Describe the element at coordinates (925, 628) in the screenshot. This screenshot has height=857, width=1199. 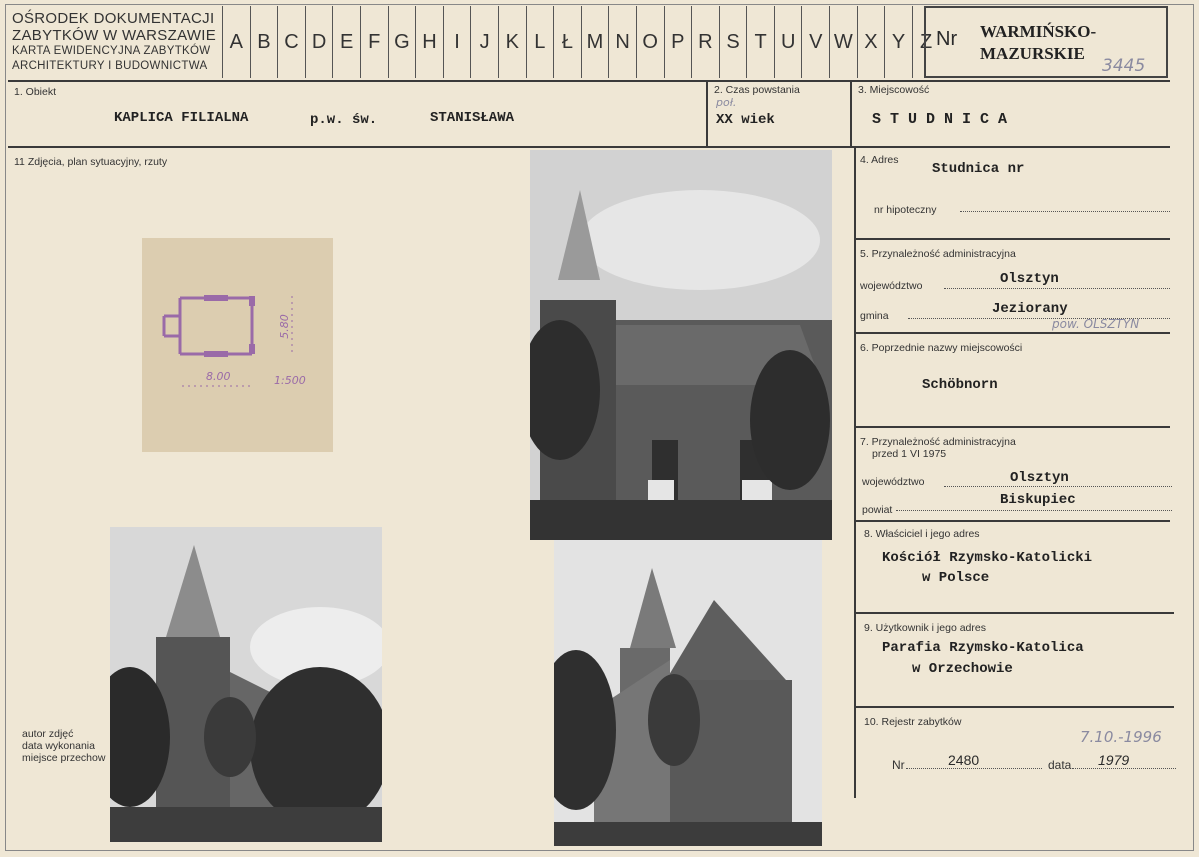
I see `field-uzytkownik-label: 9. Użytkownik i jego adres` at that location.